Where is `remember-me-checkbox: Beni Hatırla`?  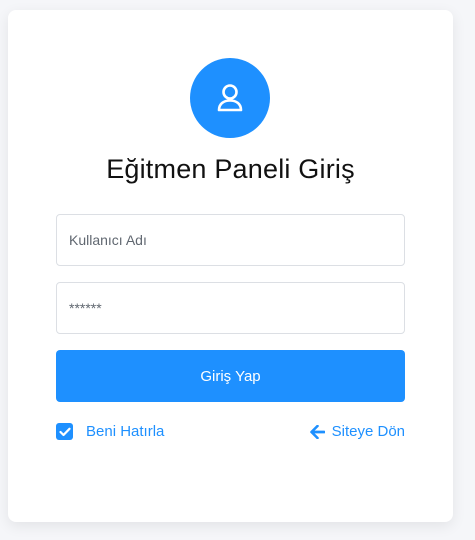
remember-me-checkbox: Beni Hatırla is located at coordinates (110, 431).